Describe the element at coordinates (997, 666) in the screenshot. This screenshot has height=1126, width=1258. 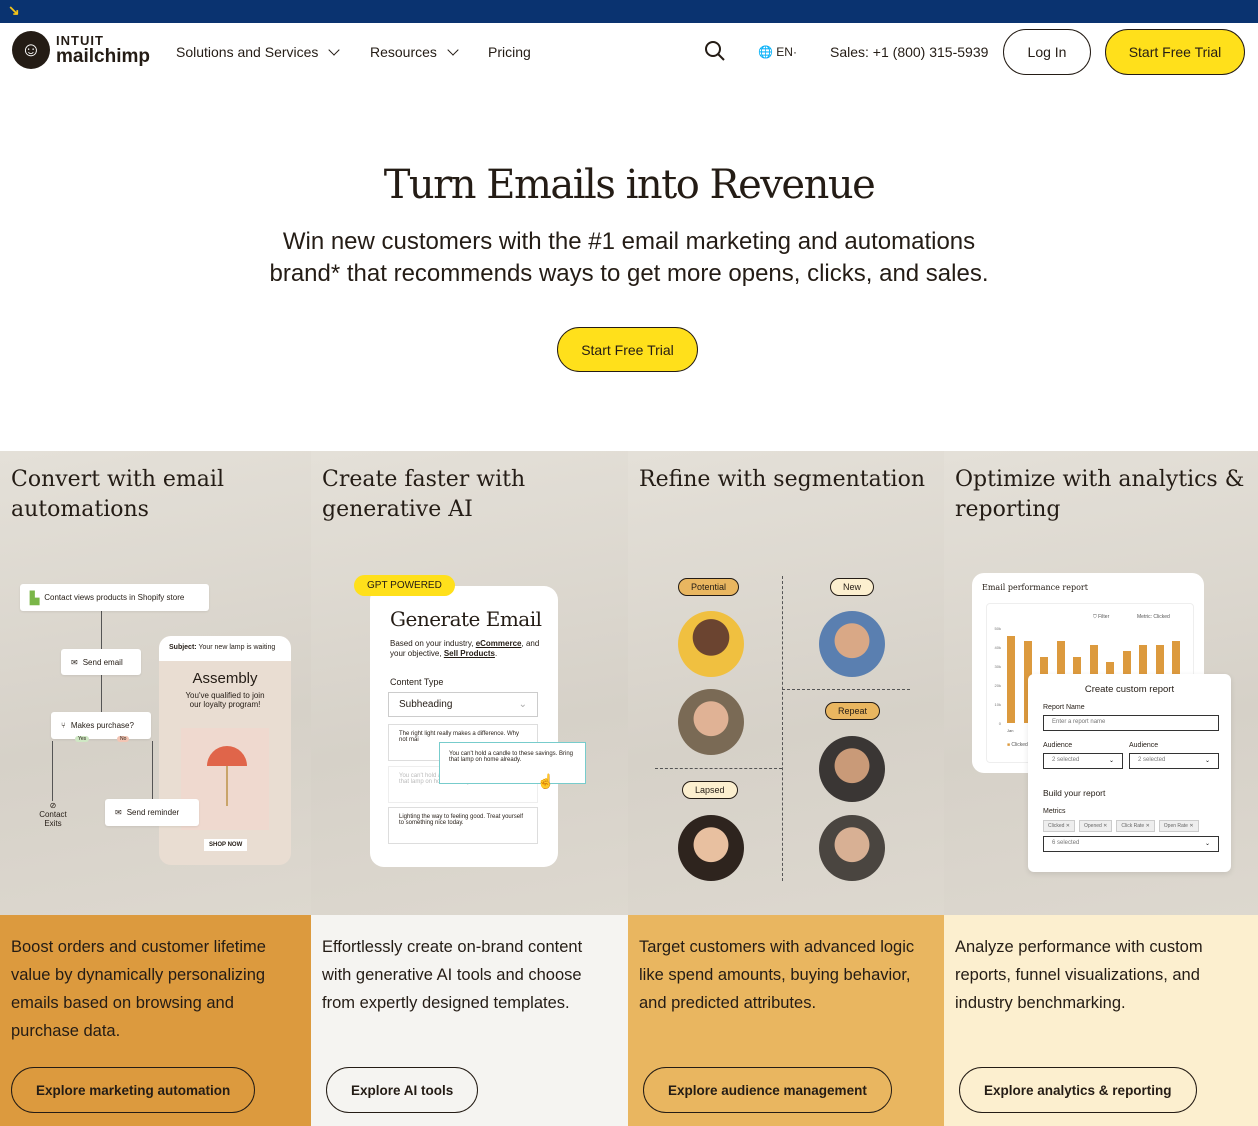
I see `y-tick: 30k` at that location.